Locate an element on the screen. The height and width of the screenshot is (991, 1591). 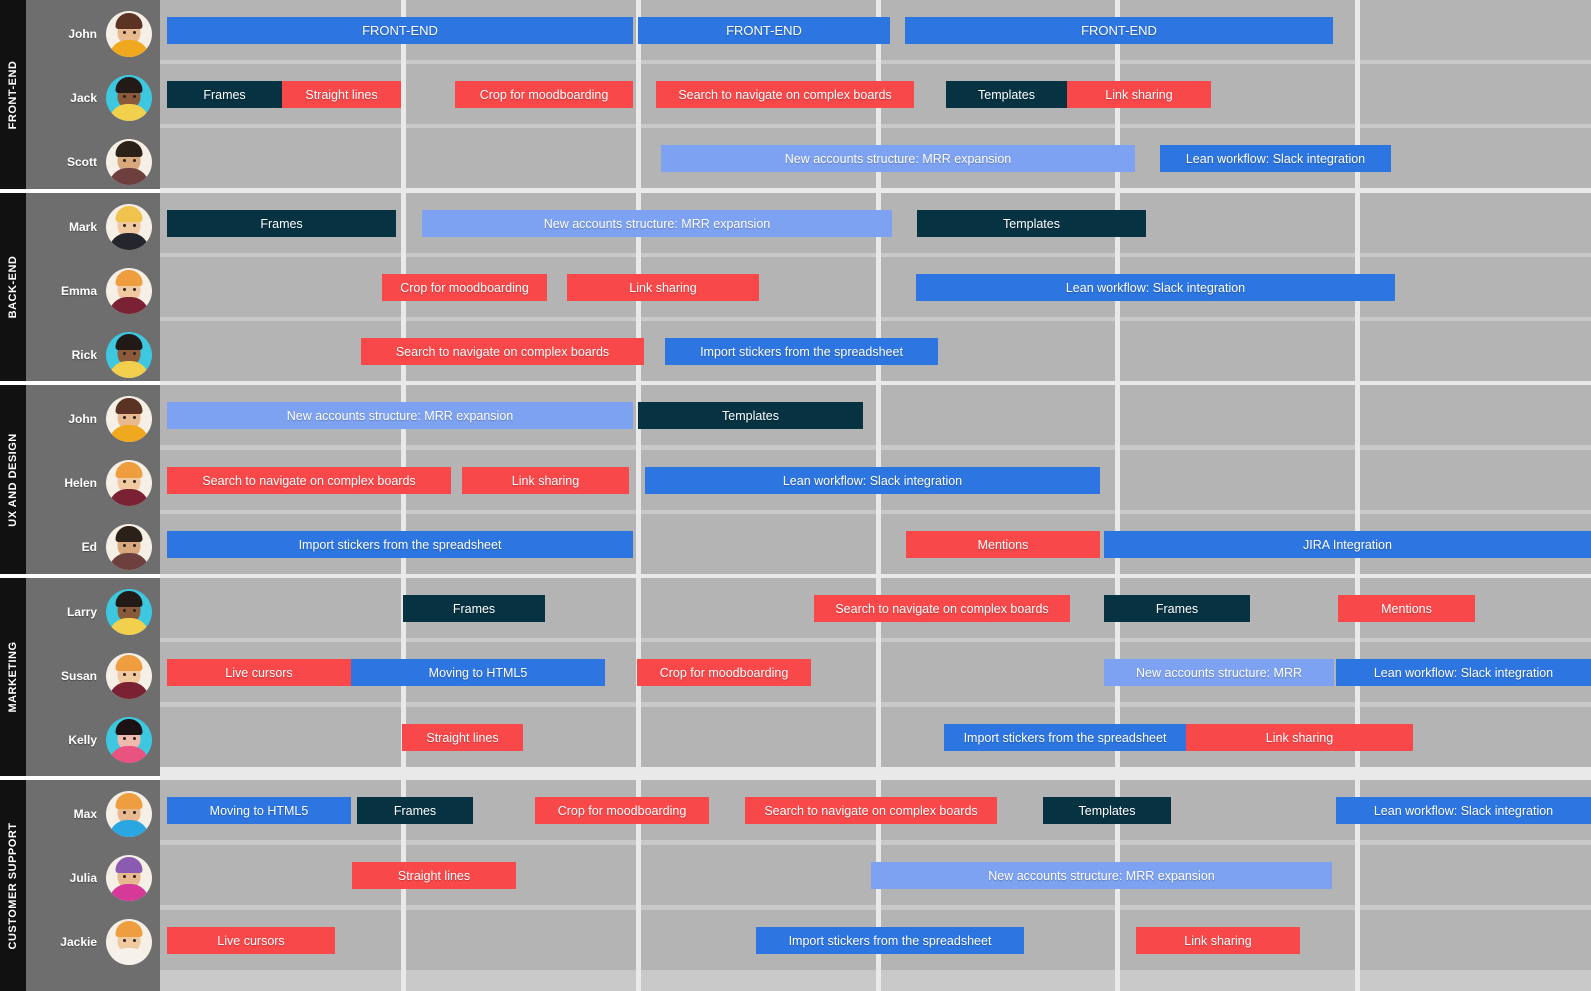
team-group-front-end: FRONT-END John Jack Scott is located at coordinates (80, 94).